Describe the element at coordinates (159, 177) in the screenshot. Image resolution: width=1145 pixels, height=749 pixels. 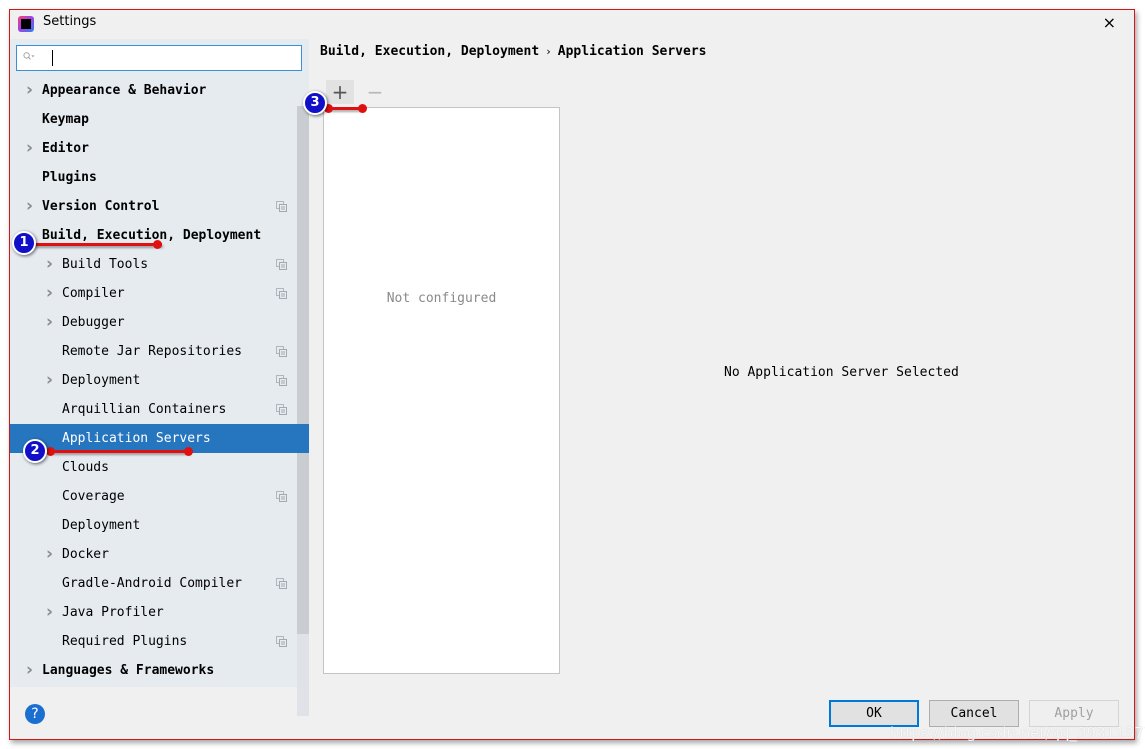
I see `sidebar-item: Plugins` at that location.